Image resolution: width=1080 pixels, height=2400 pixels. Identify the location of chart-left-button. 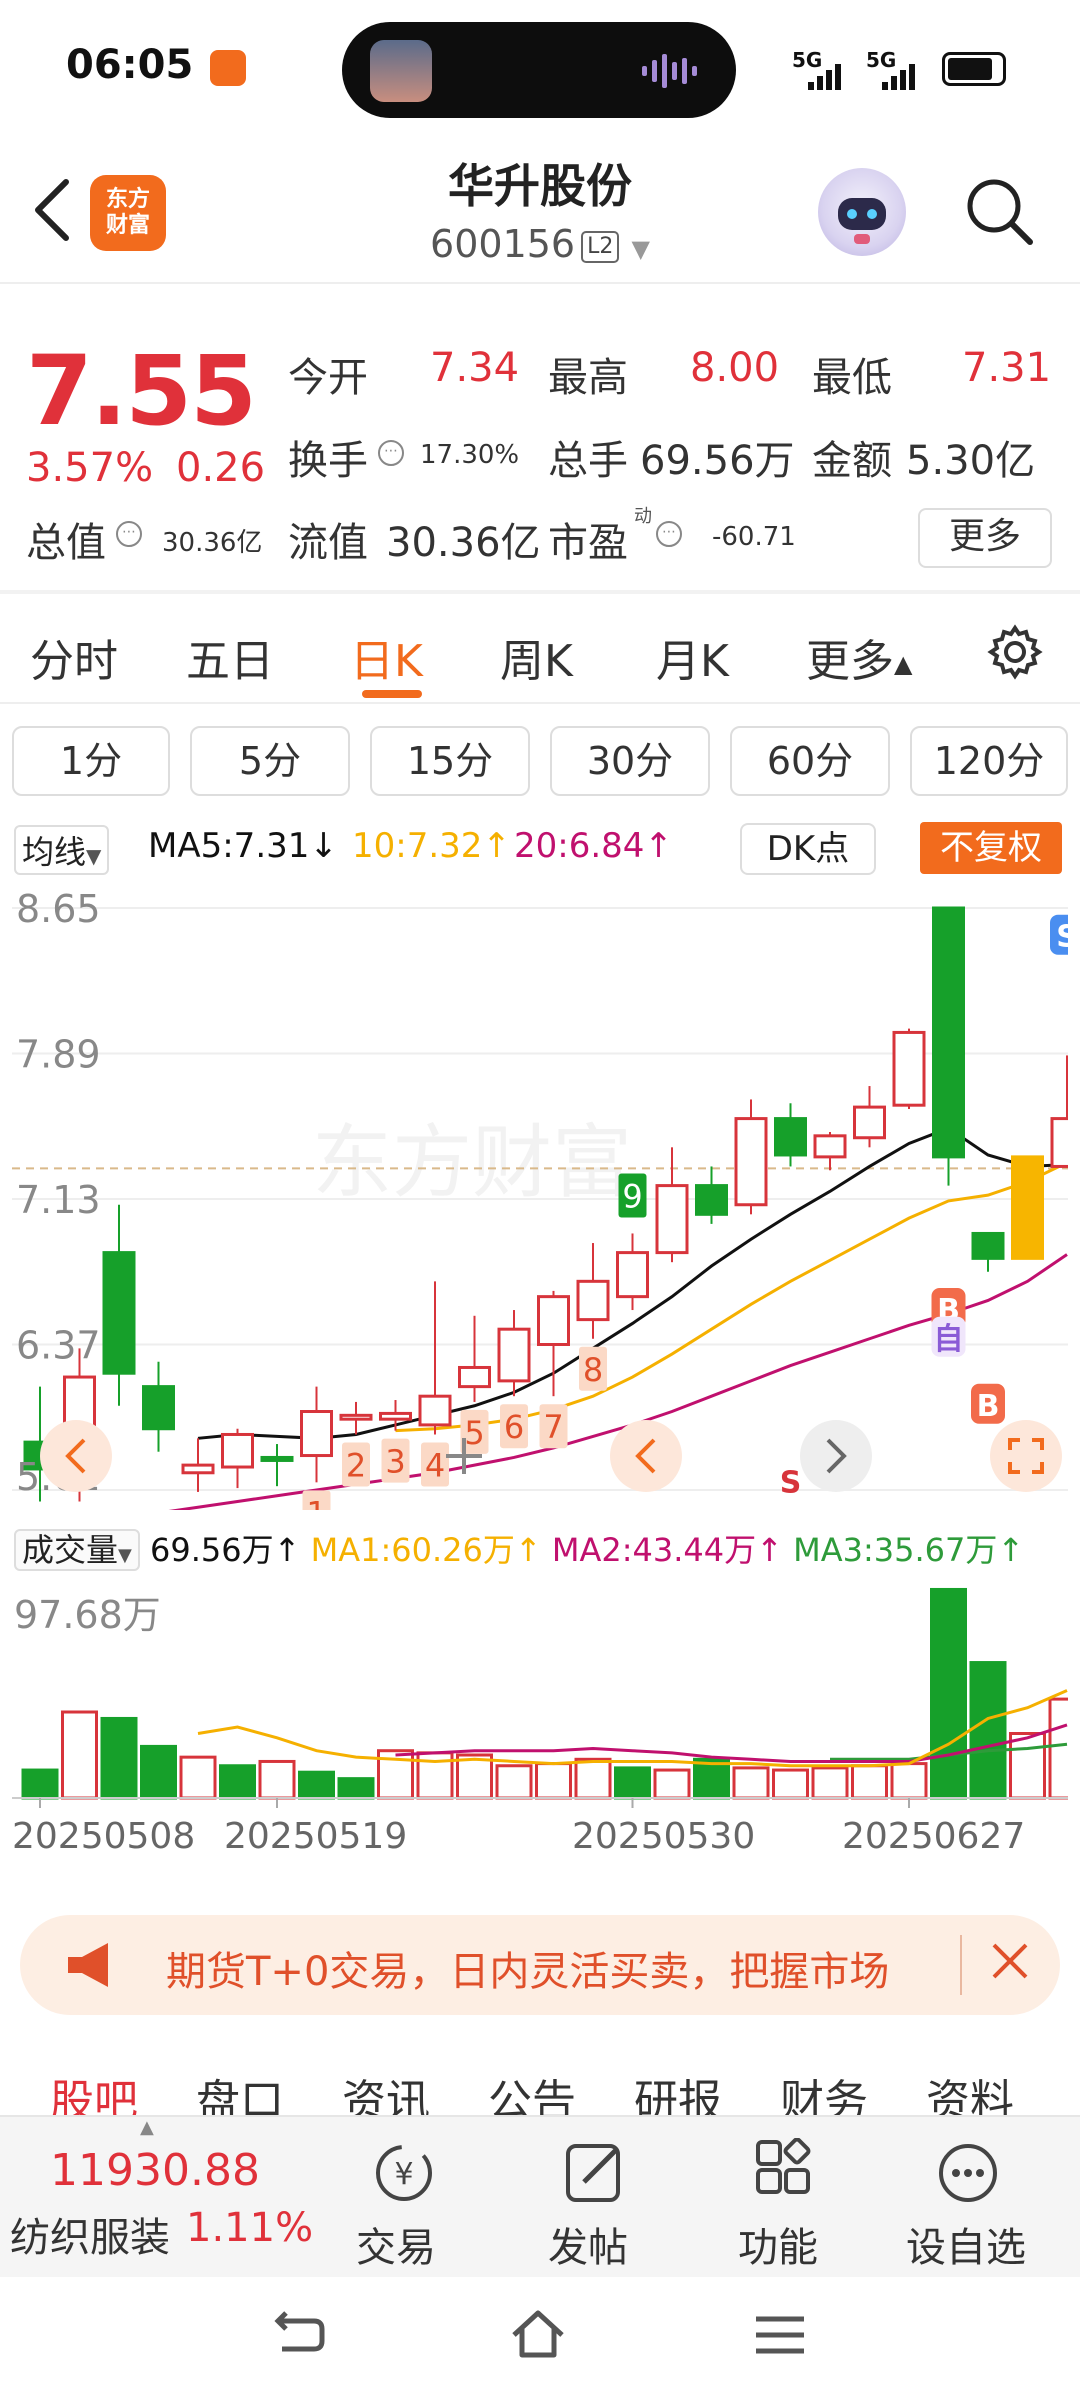
(76, 1456).